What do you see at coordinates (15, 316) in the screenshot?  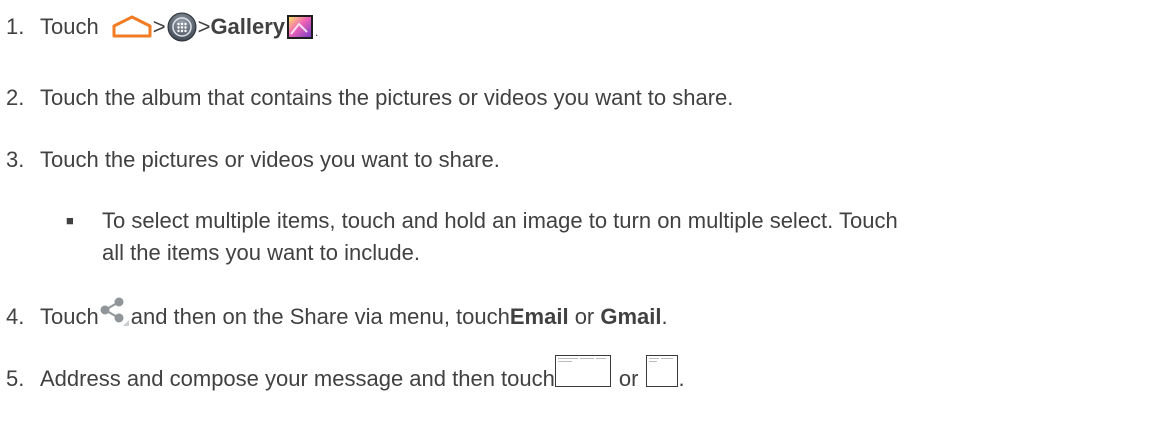 I see `step-number: 4.` at bounding box center [15, 316].